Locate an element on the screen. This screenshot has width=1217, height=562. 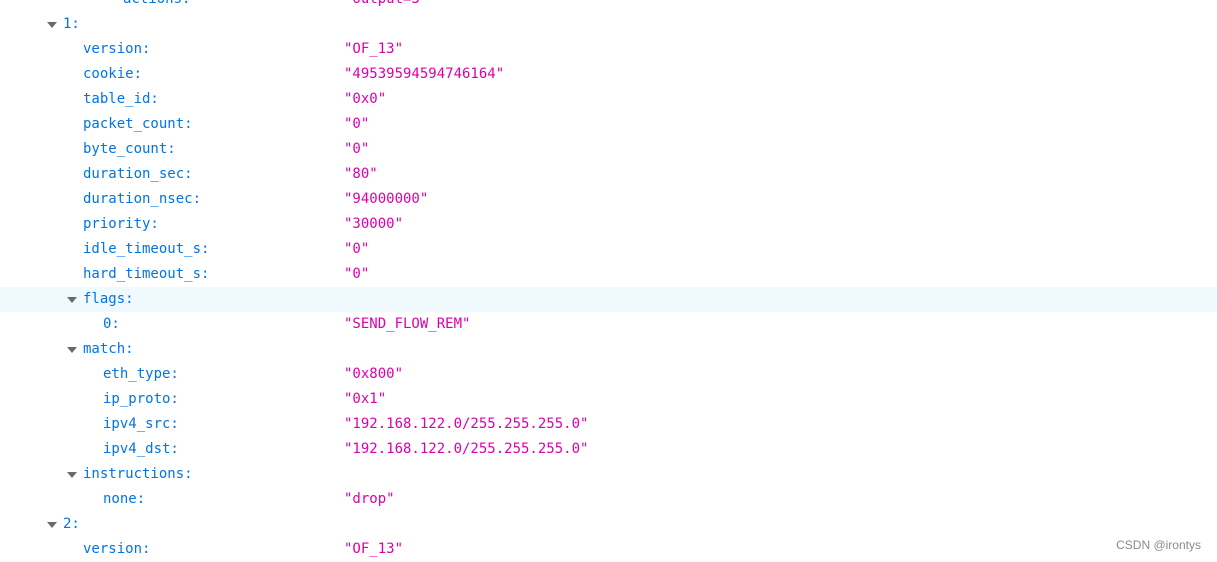
row-key: idle_timeout_s: is located at coordinates (146, 249).